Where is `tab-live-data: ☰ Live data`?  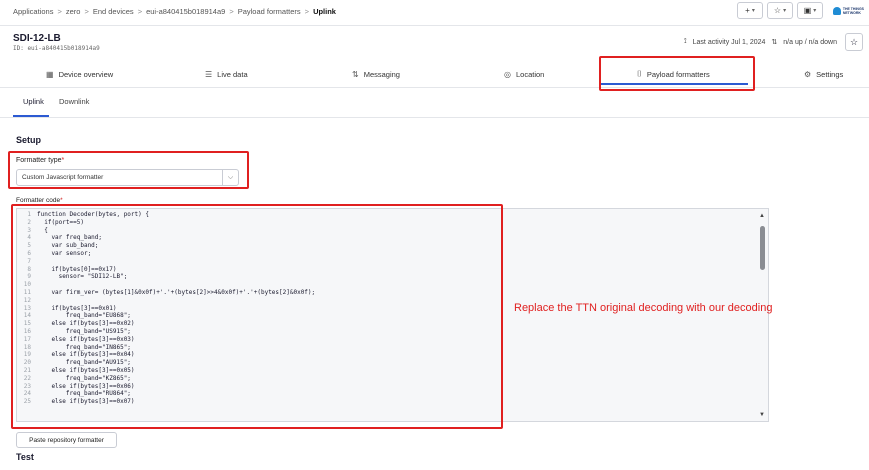
tab-live-data: ☰ Live data is located at coordinates (226, 74).